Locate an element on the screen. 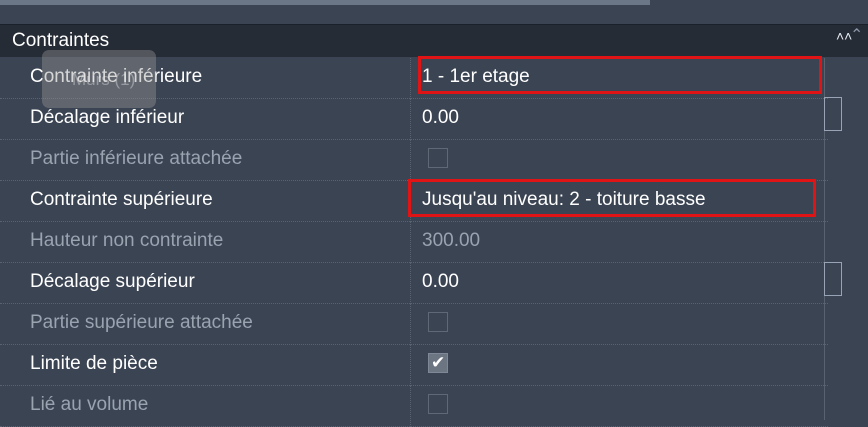 This screenshot has height=427, width=868. property-row-partie-inferieure-attachee: Partie inférieure attachée is located at coordinates (434, 160).